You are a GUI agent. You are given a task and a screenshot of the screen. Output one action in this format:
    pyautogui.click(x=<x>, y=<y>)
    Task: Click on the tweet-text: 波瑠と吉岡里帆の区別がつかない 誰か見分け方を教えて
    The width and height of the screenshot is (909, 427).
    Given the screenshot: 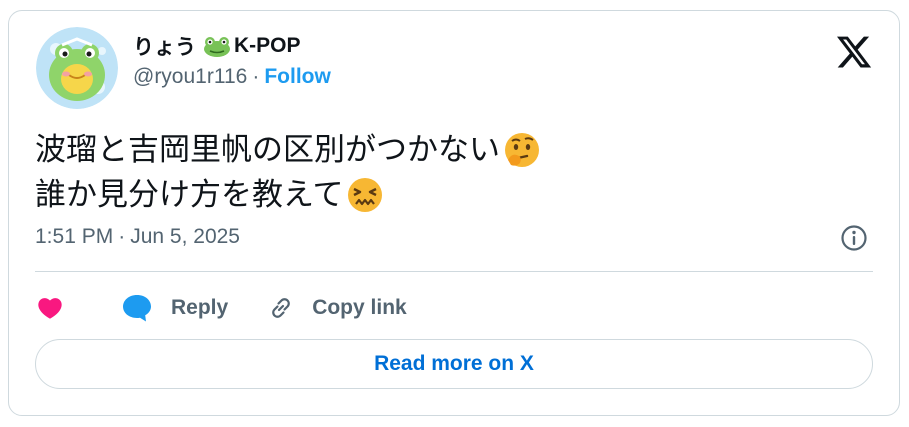 What is the action you would take?
    pyautogui.click(x=288, y=172)
    